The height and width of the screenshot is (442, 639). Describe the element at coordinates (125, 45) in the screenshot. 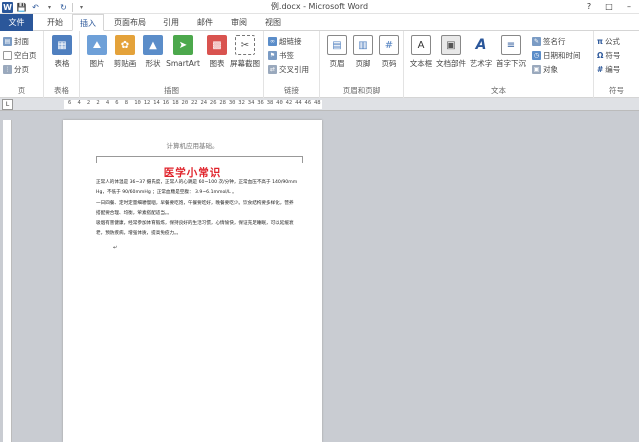

I see `clipart-icon: ✿` at that location.